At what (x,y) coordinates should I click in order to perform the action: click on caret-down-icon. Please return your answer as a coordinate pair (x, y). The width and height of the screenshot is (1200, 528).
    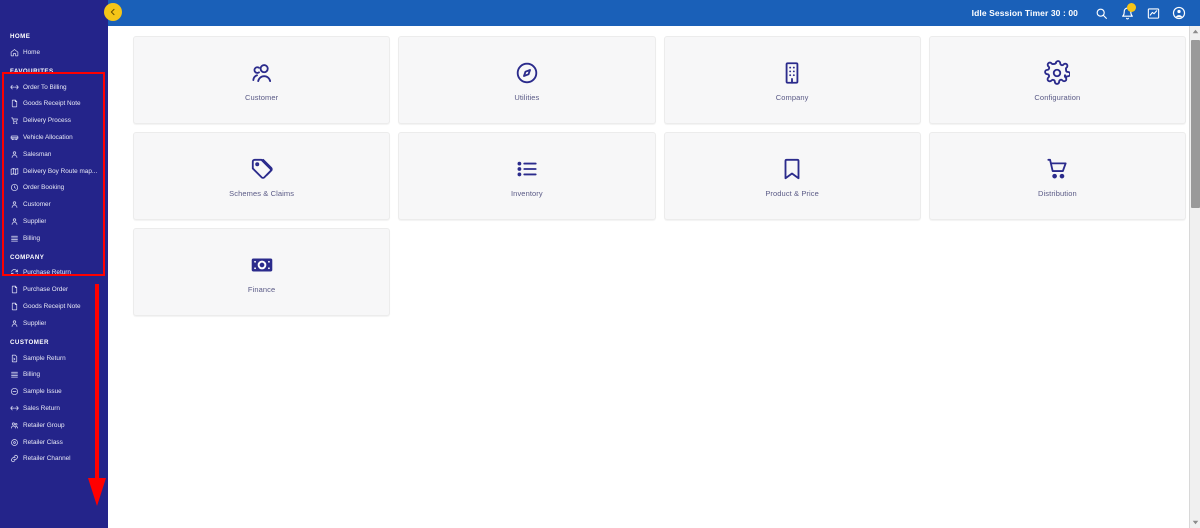
    Looking at the image, I should click on (1195, 522).